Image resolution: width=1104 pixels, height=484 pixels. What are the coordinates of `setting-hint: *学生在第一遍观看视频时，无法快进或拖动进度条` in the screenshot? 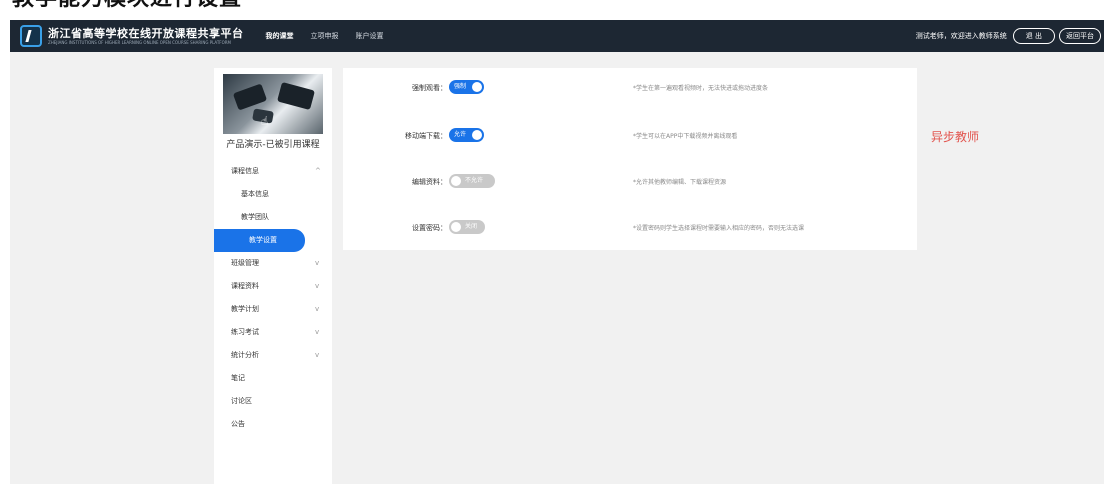 It's located at (701, 88).